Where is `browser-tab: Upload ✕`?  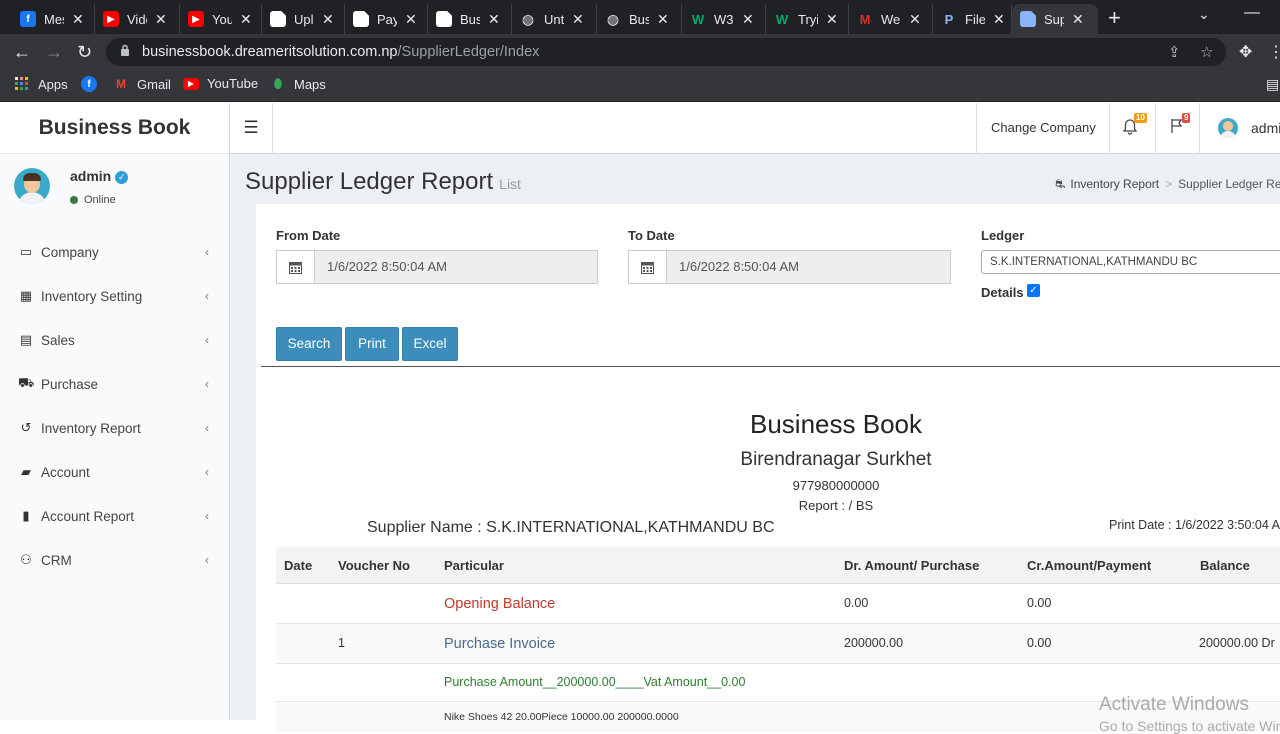
browser-tab: Upload ✕ is located at coordinates (303, 19).